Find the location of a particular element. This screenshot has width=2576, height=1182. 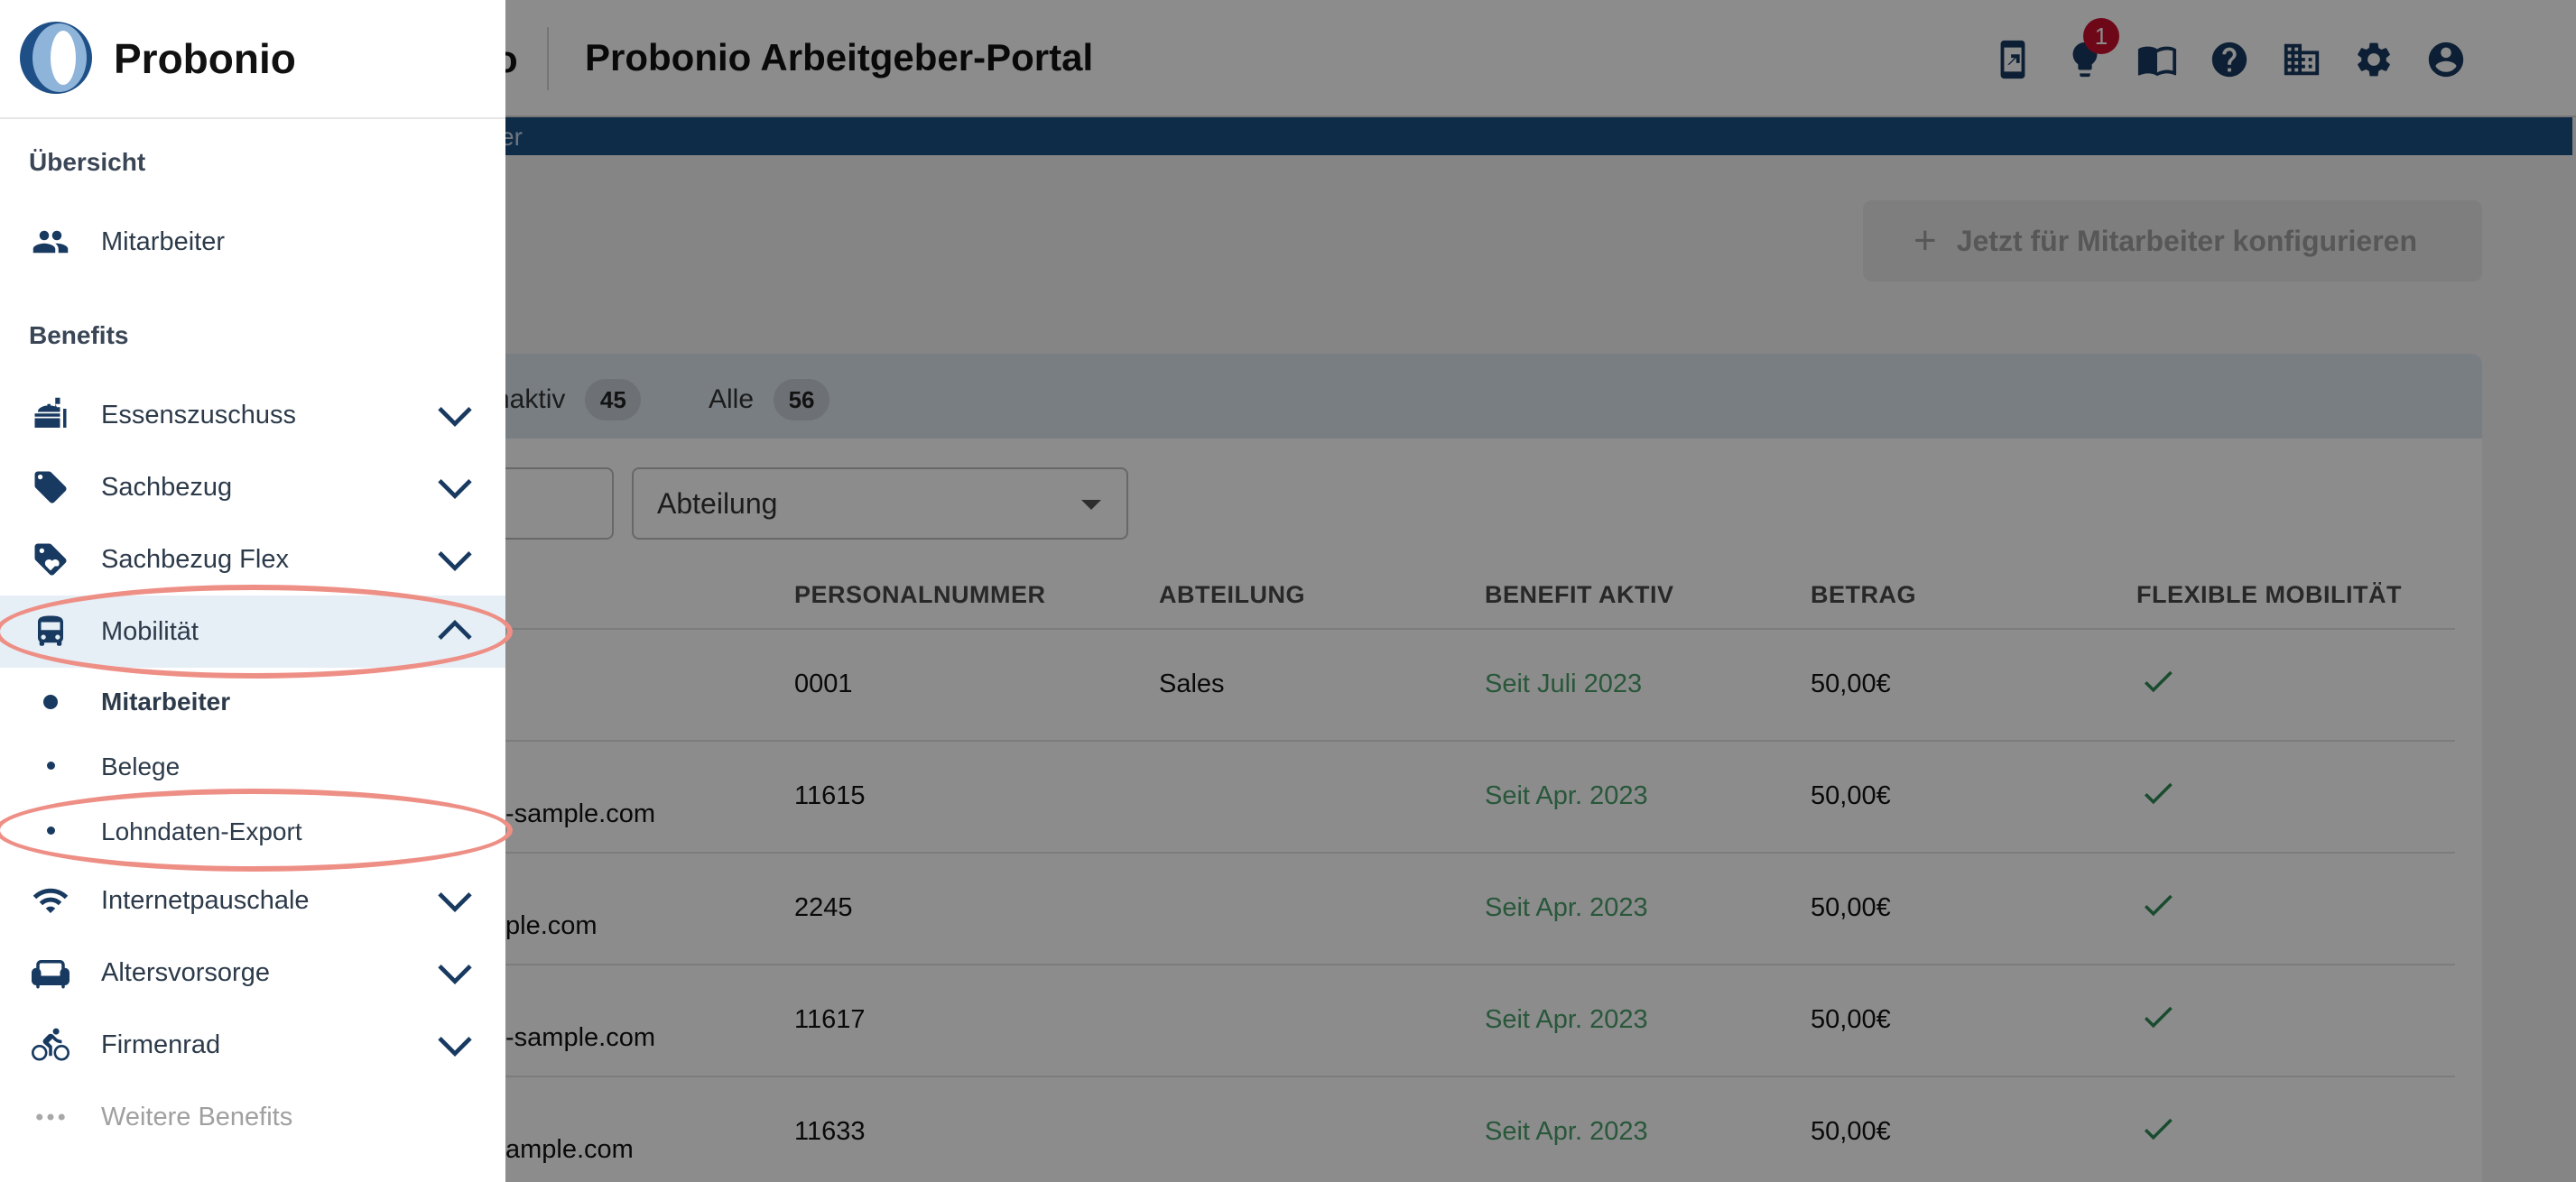

nav-item-label: Sachbezug is located at coordinates (167, 487).